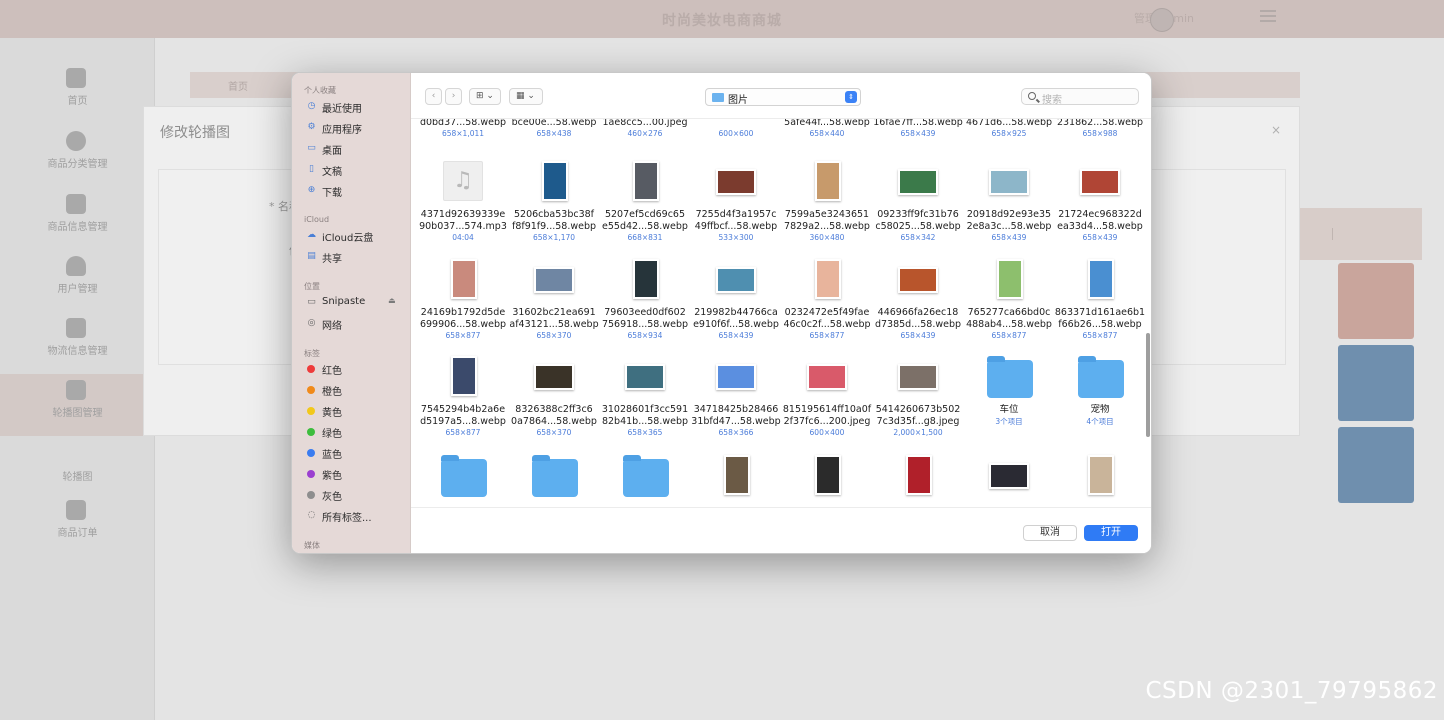 Image resolution: width=1444 pixels, height=720 pixels. Describe the element at coordinates (736, 403) in the screenshot. I see `file-item: 34718425b28466 31bfd47...58.webp 658×366` at that location.